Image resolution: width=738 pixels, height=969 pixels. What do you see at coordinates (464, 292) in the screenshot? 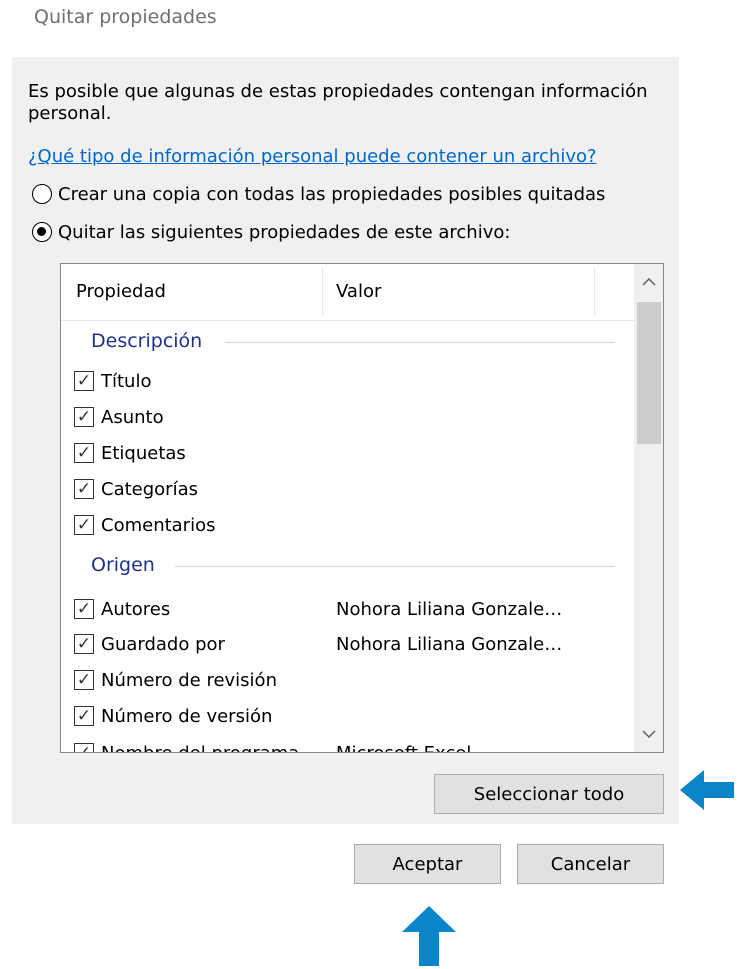
I see `column-header-value: Valor` at bounding box center [464, 292].